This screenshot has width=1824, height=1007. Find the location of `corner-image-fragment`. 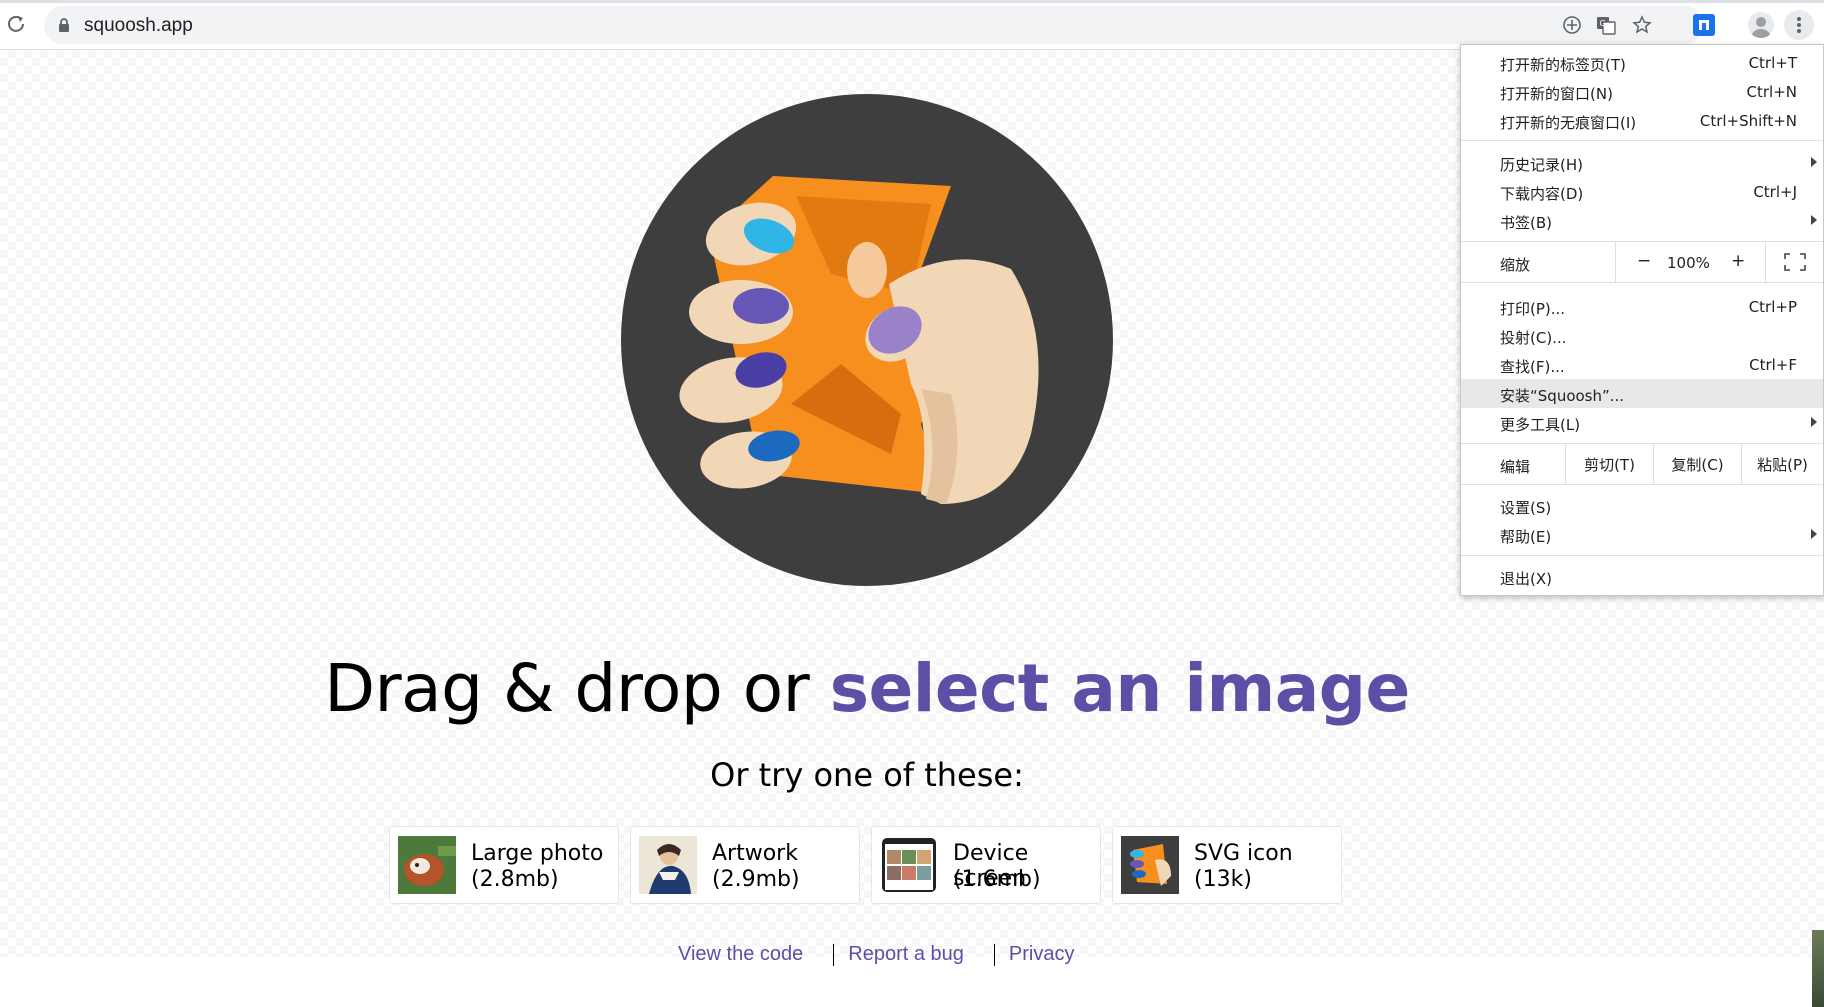

corner-image-fragment is located at coordinates (1818, 968).